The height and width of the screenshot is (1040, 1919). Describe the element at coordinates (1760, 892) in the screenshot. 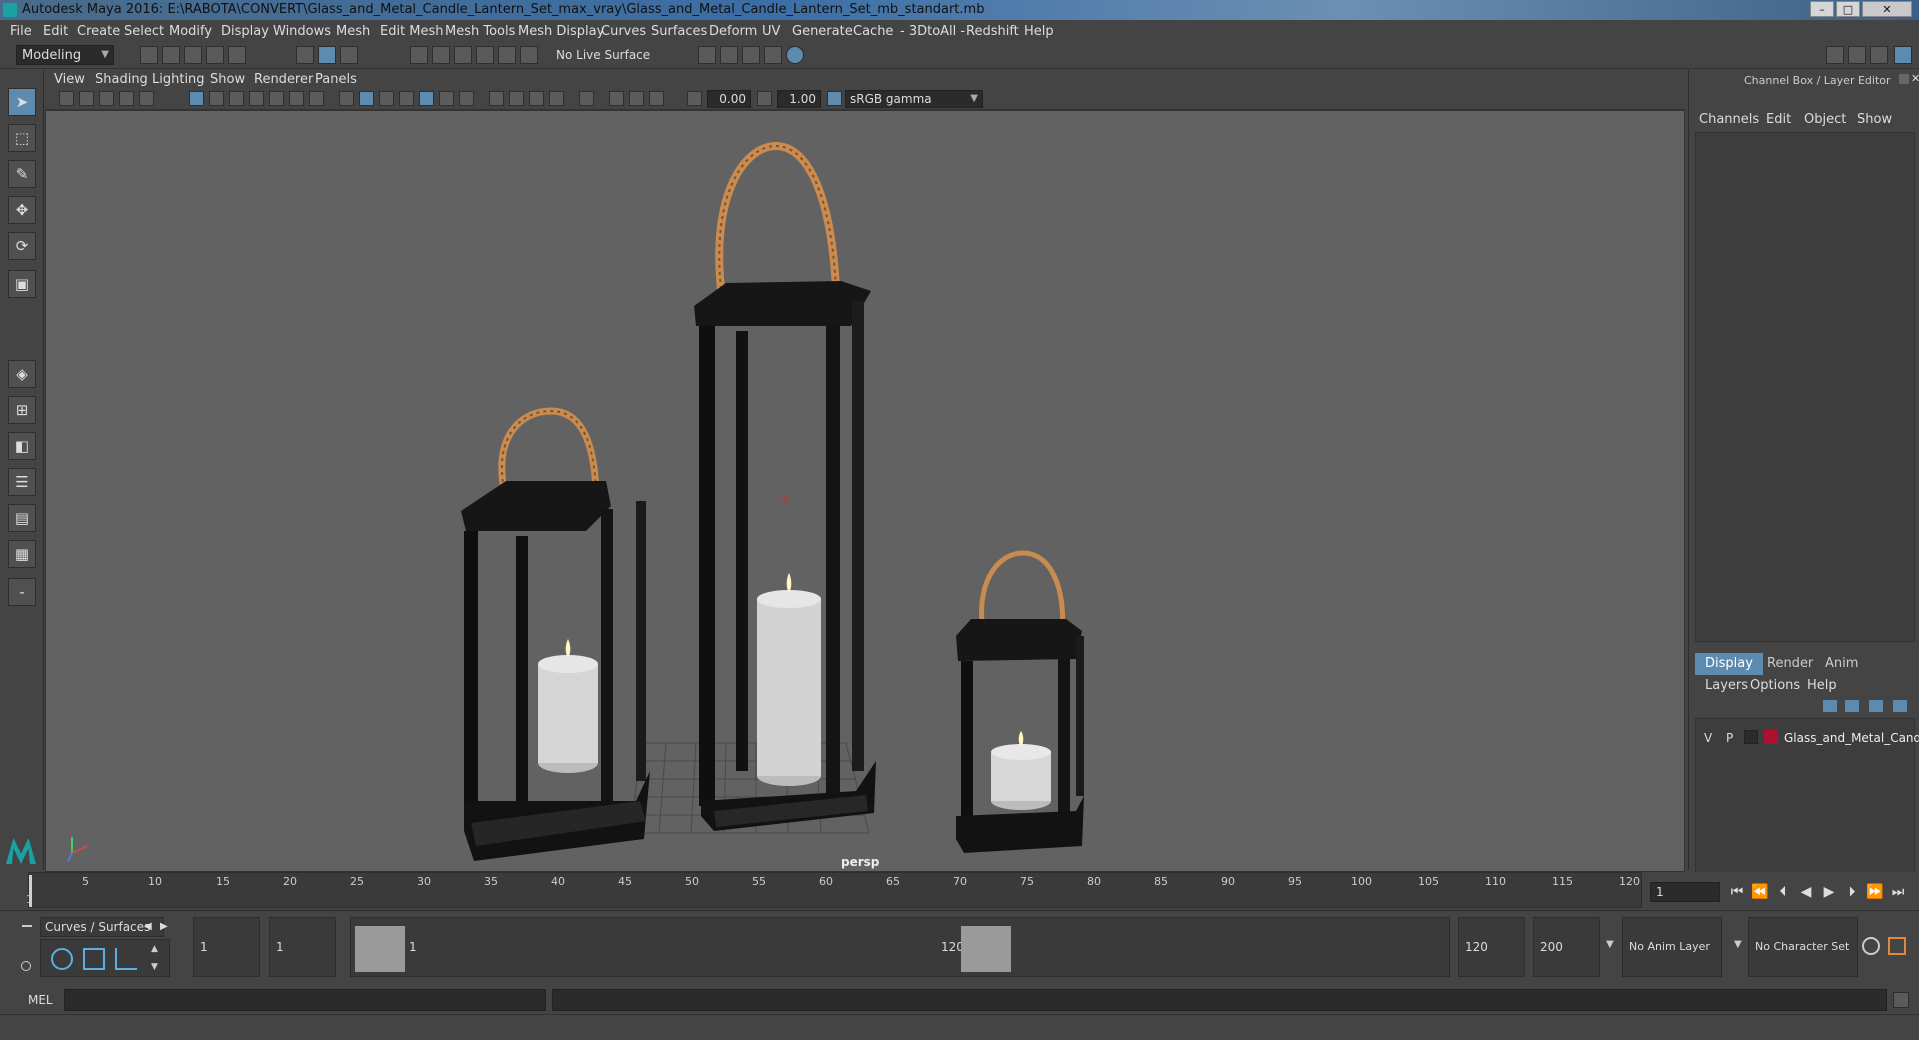

I see `step-back-key-icon: ⏪` at that location.